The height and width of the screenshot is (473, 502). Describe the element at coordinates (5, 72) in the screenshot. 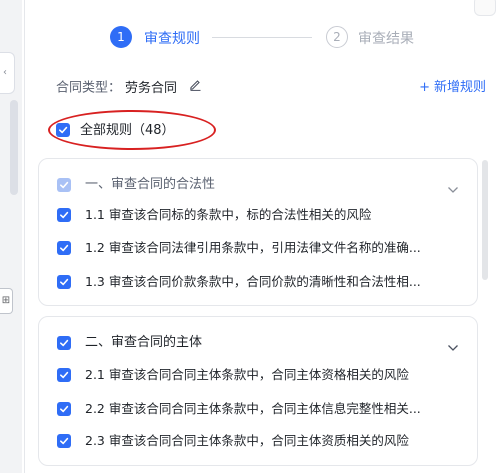

I see `chevron-left-icon: ‹` at that location.